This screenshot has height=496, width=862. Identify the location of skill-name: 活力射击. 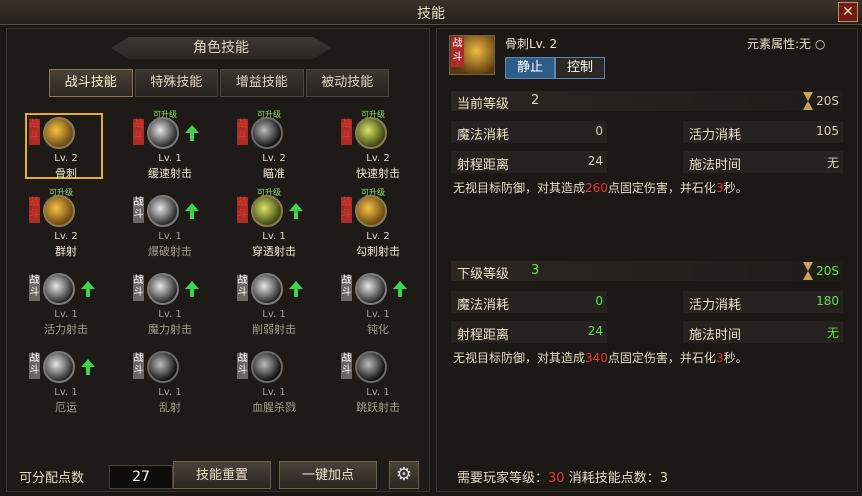
(66, 329).